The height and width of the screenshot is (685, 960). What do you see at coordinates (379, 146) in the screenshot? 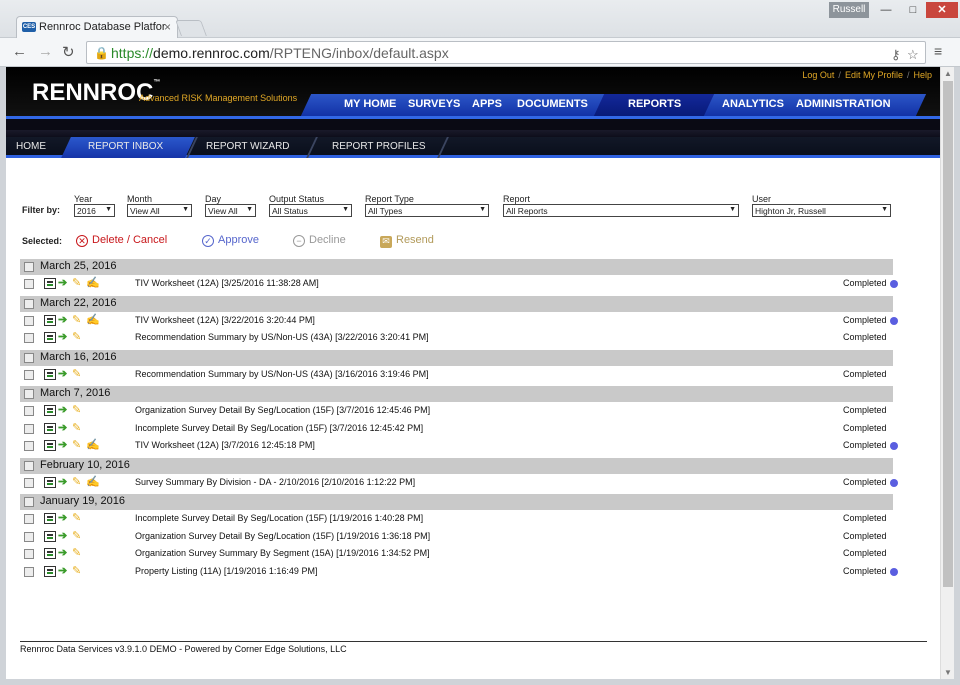
I see `subnav-report-profiles: REPORT PROFILES` at bounding box center [379, 146].